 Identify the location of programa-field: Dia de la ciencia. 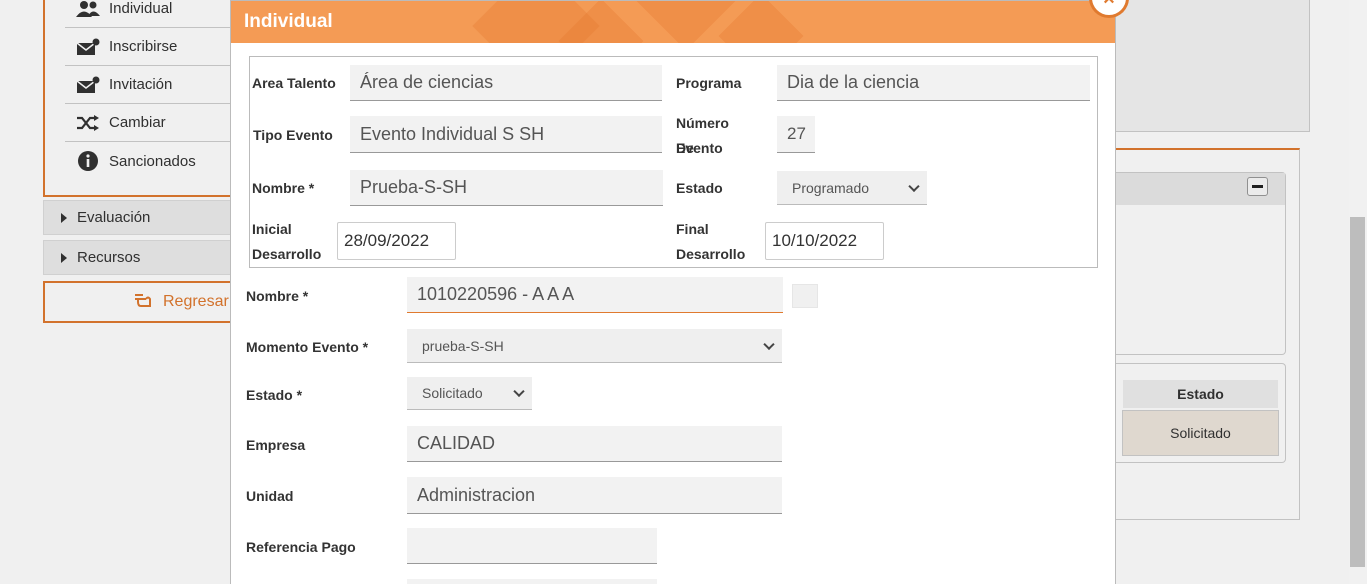
(933, 83).